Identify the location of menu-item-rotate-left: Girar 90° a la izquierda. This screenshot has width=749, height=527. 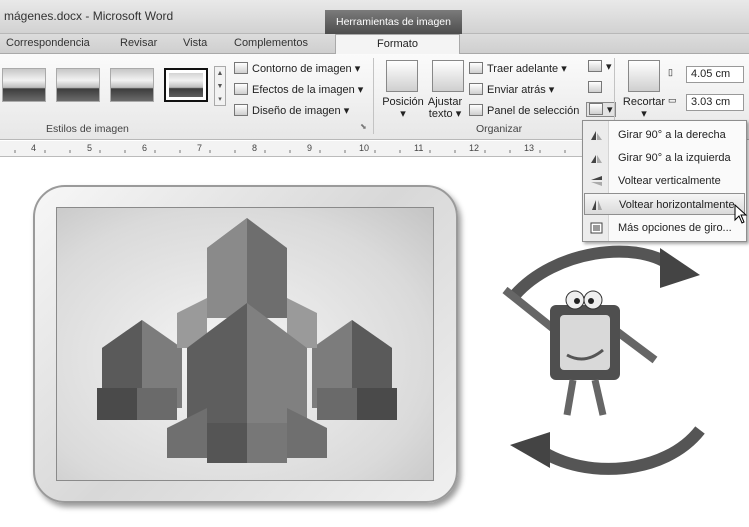
(664, 158).